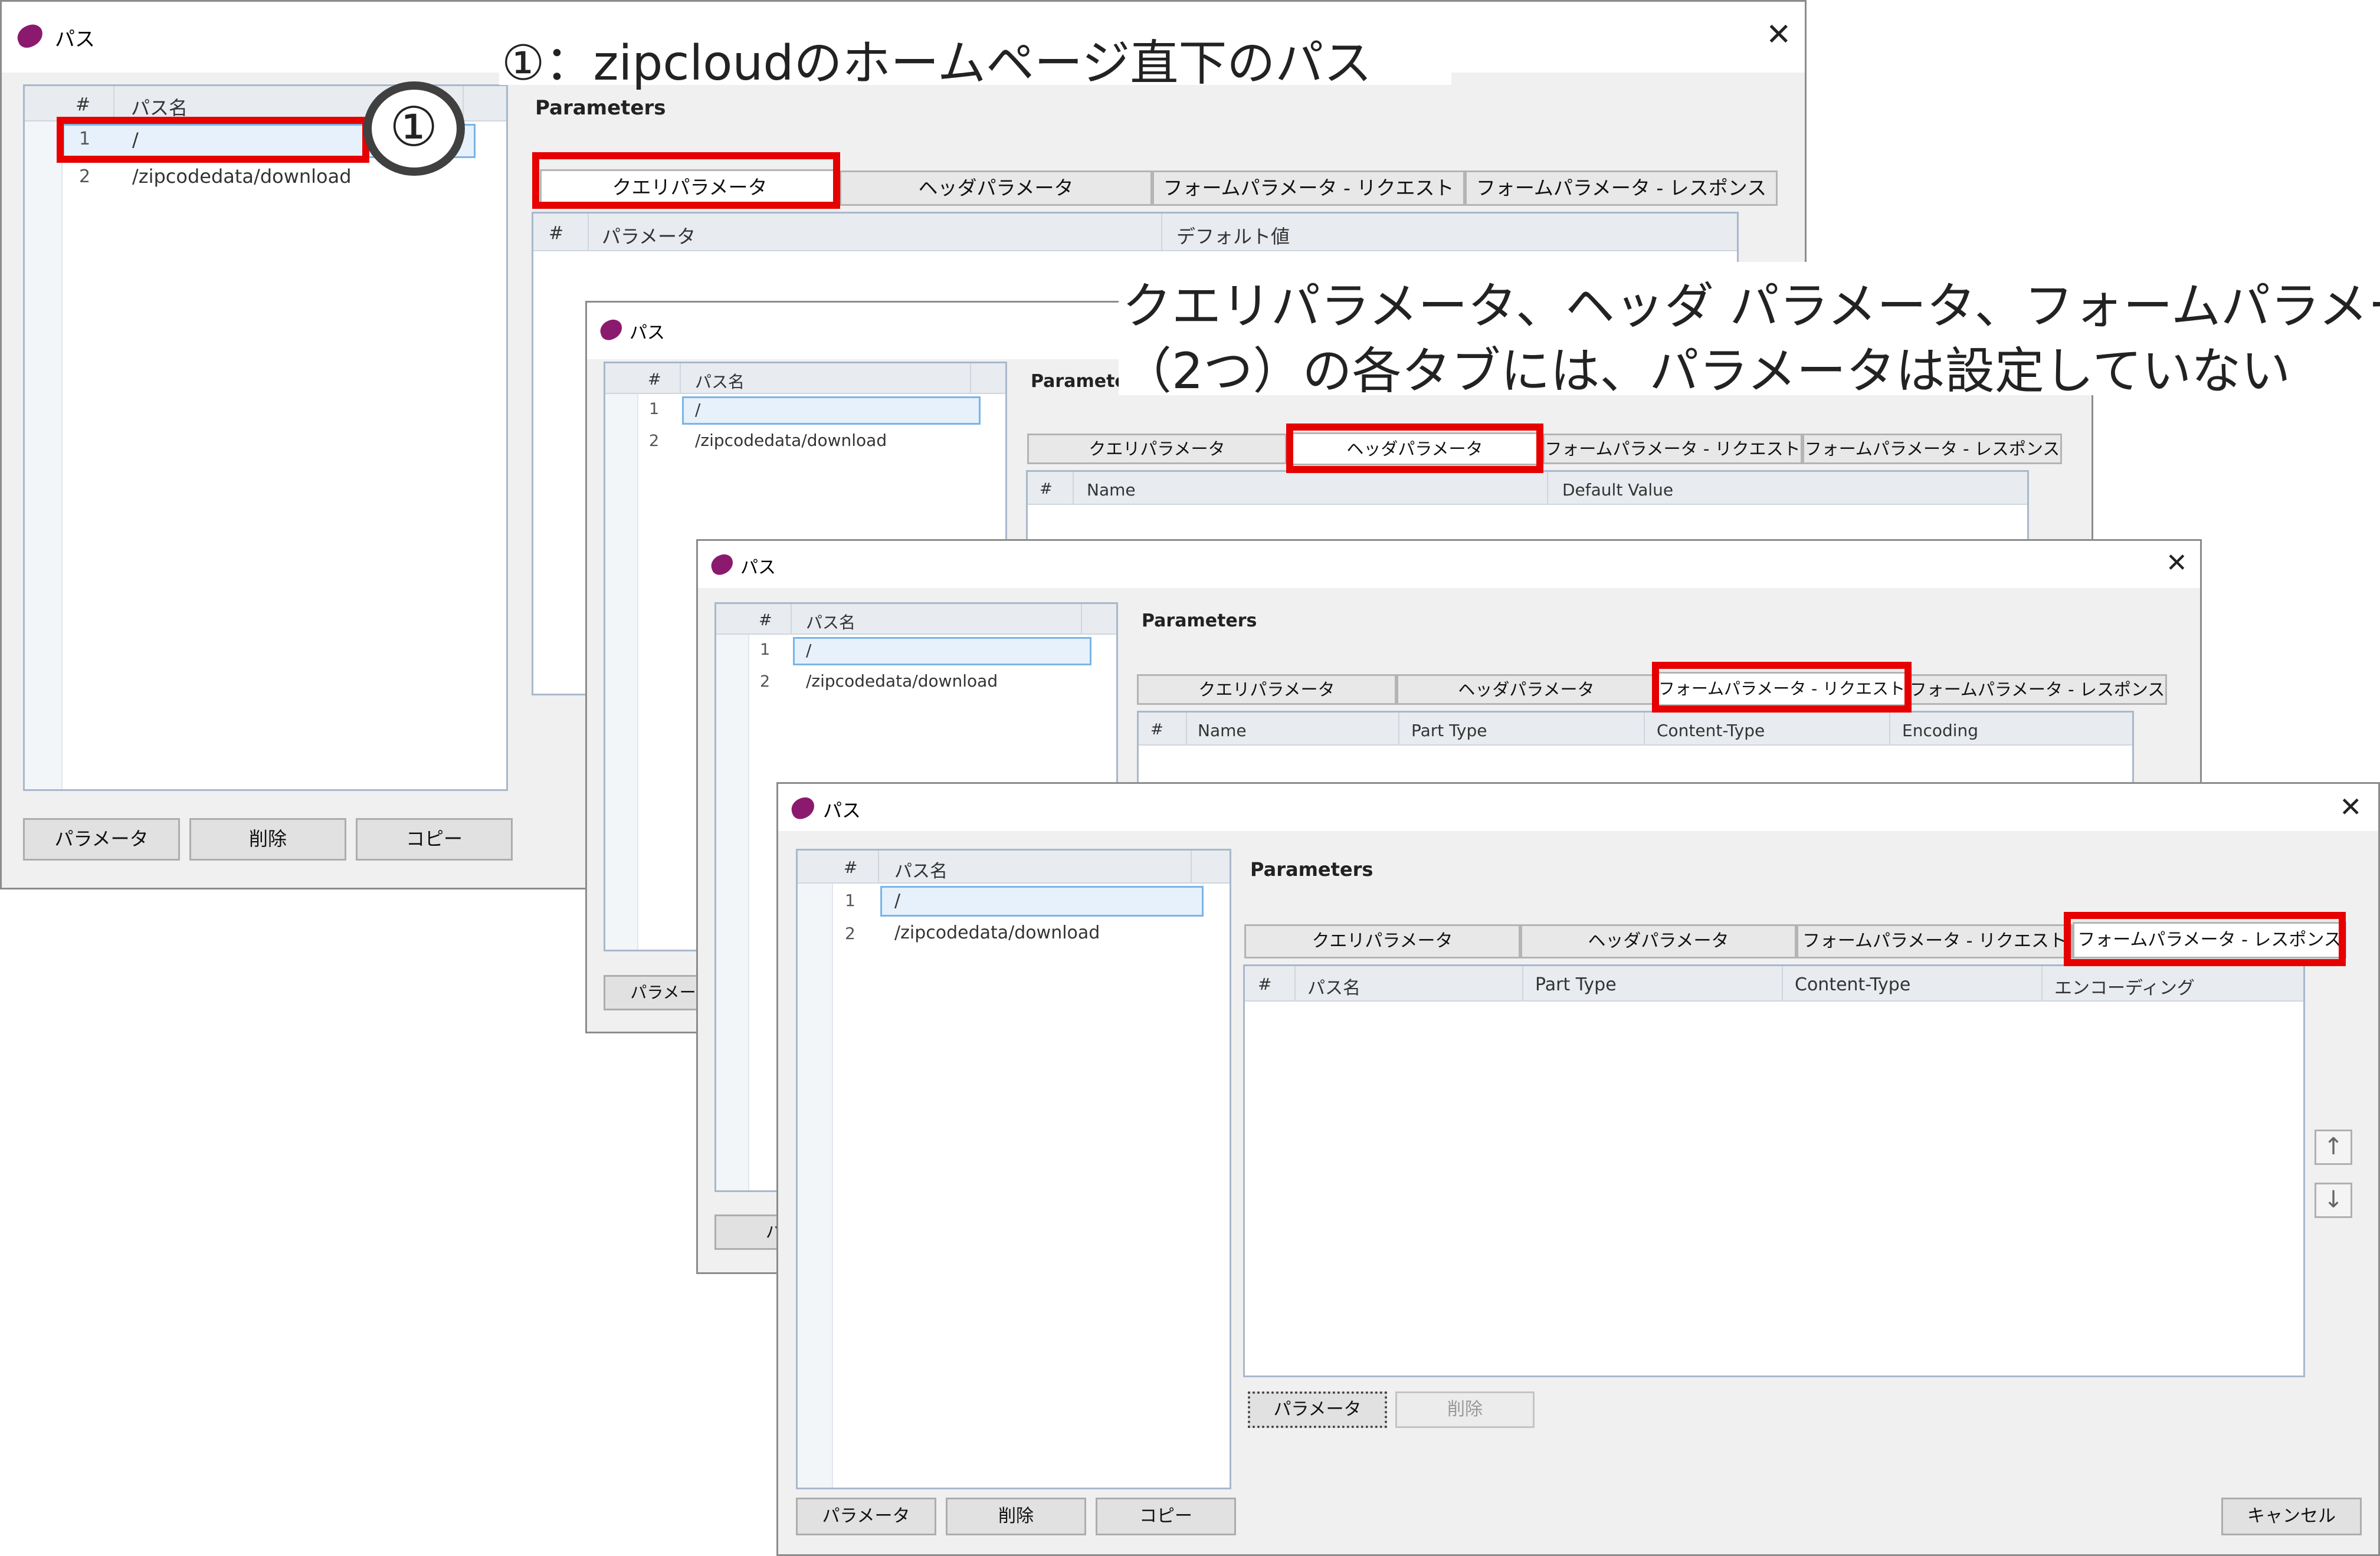 The height and width of the screenshot is (1556, 2380). Describe the element at coordinates (1751, 306) in the screenshot. I see `annotation-tabs-line1: クエリパラメータ、ヘッダ パラメータ、フォームパラメータ` at that location.